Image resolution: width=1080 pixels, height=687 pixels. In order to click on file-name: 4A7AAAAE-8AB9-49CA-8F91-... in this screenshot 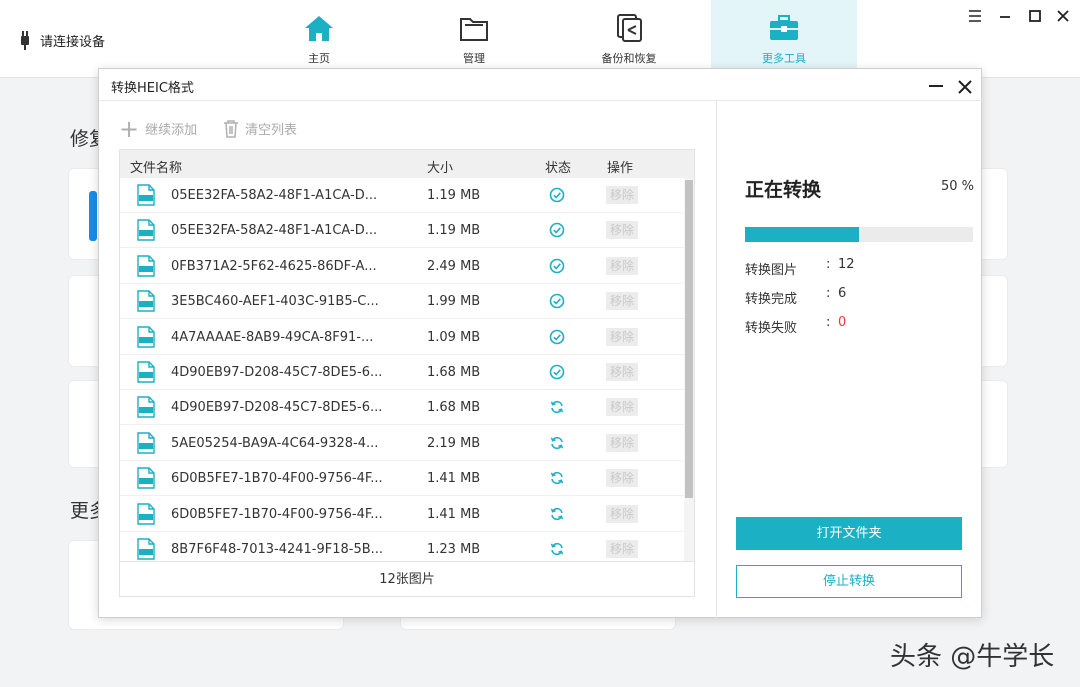, I will do `click(272, 337)`.